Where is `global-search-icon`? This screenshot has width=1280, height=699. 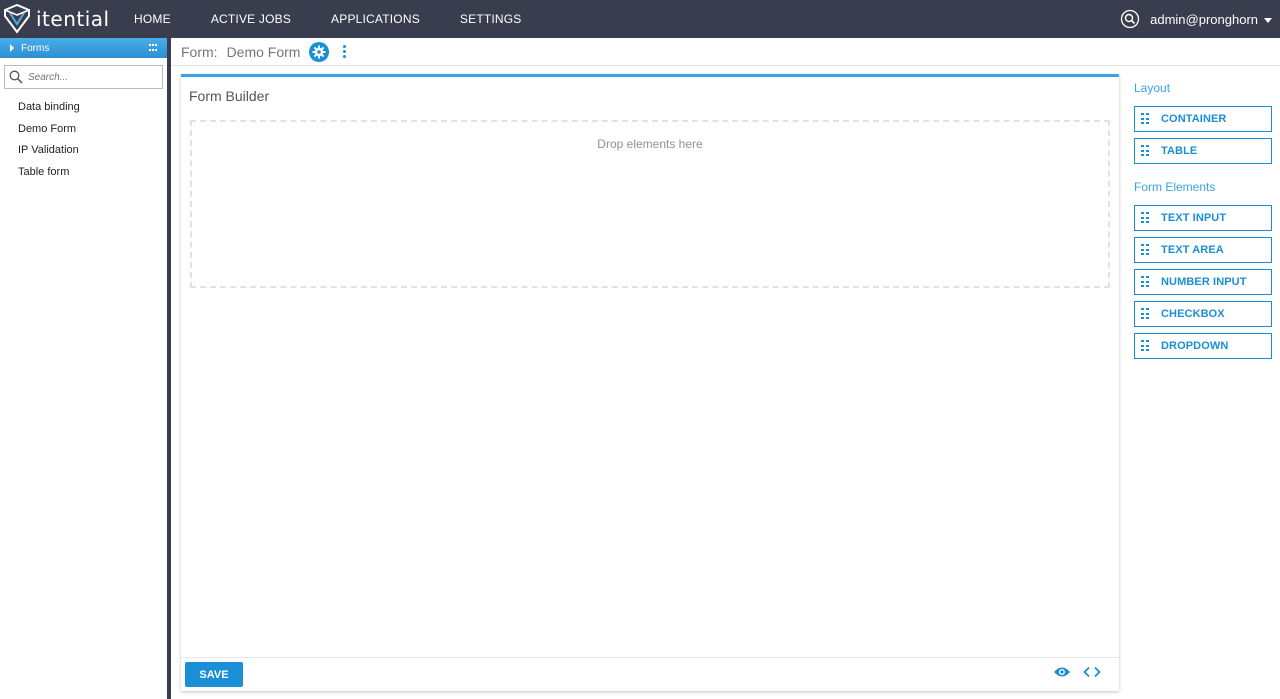
global-search-icon is located at coordinates (1130, 19).